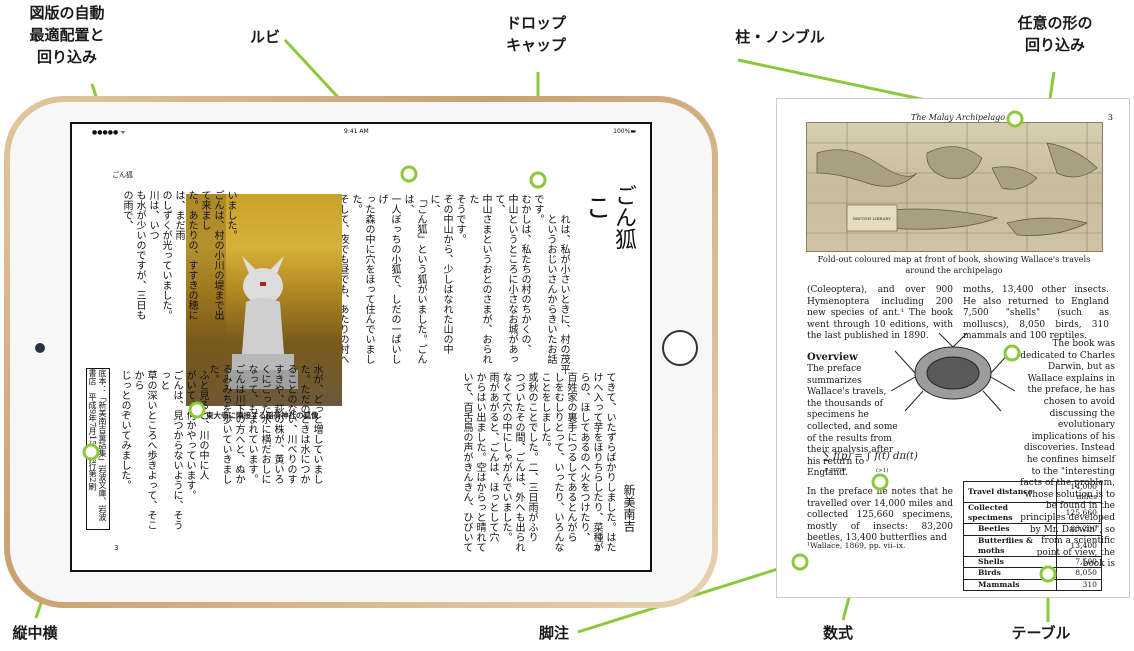  What do you see at coordinates (1055, 34) in the screenshot?
I see `callout-shape-wrap: 任意の形の 回り込み` at bounding box center [1055, 34].